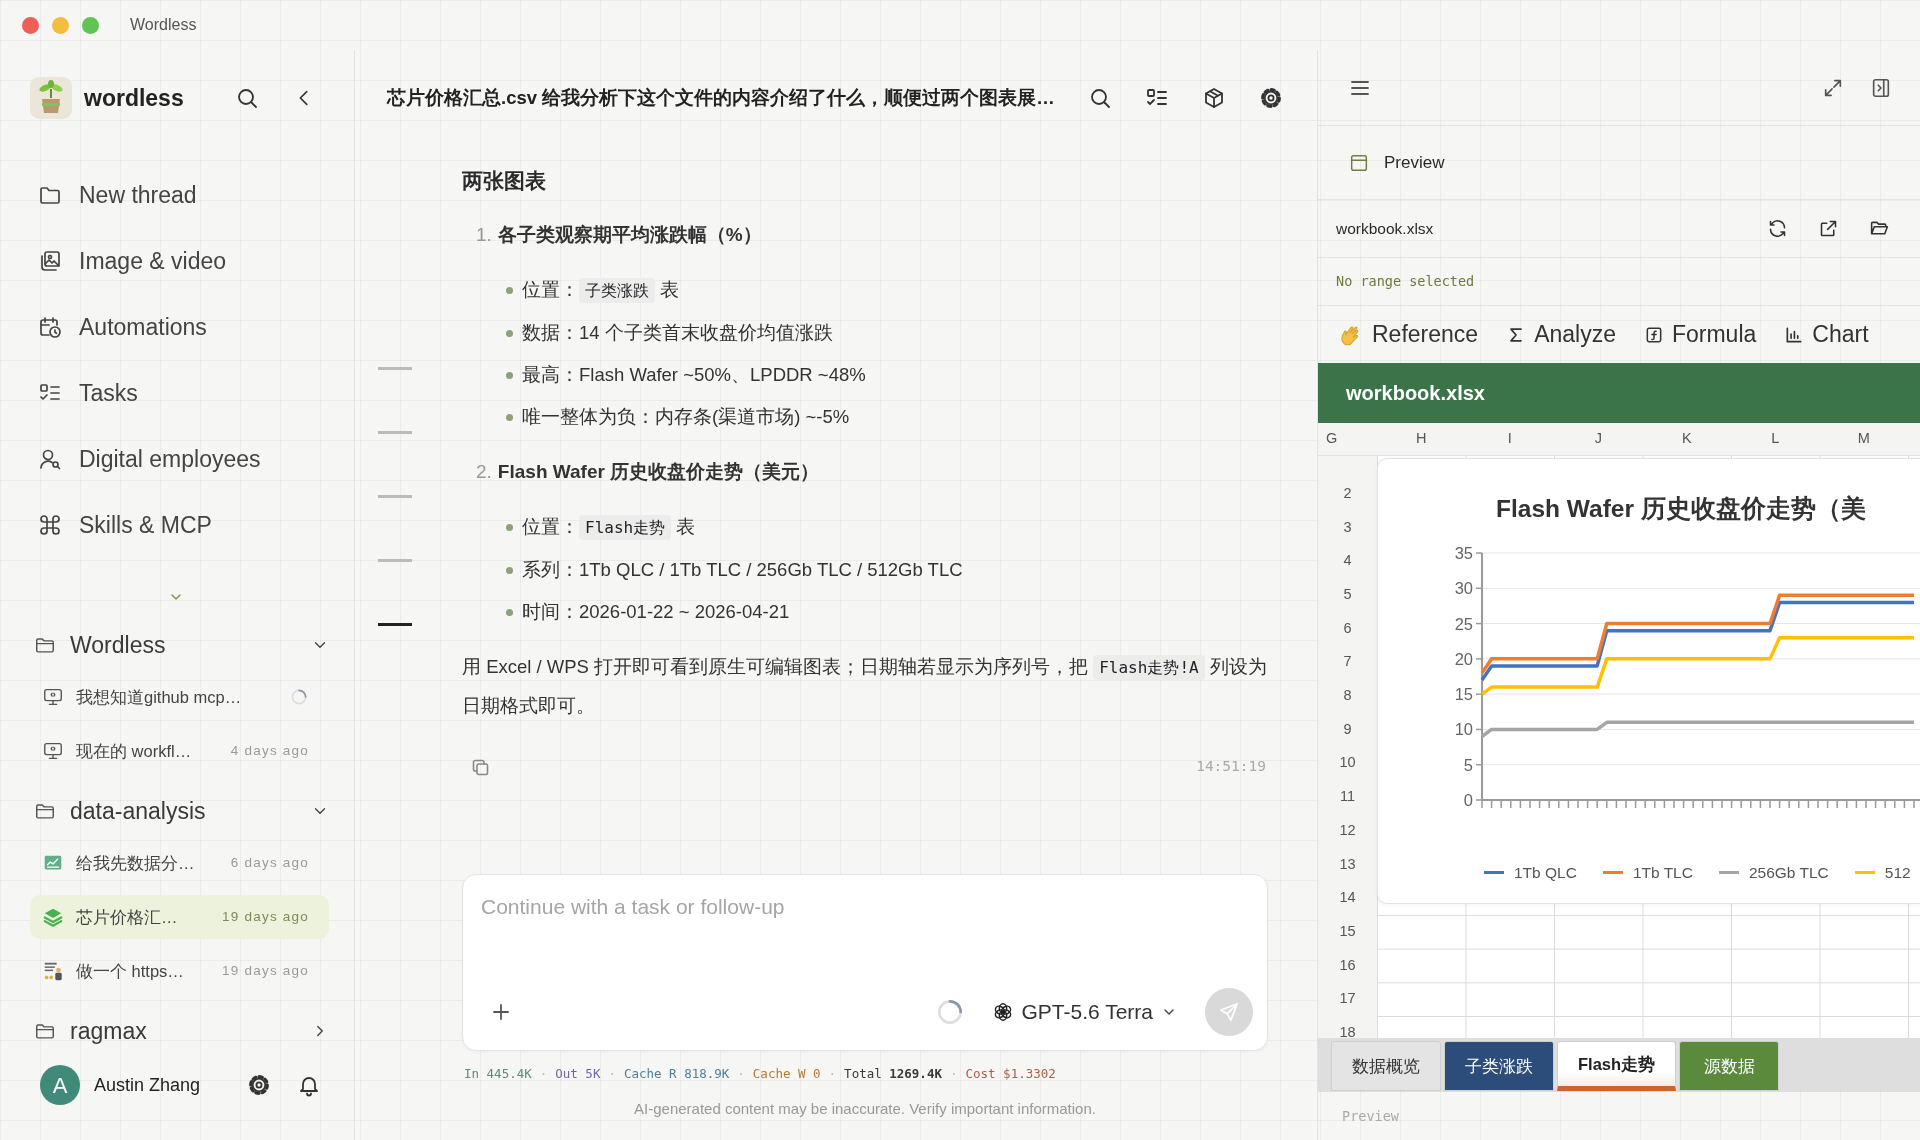 This screenshot has width=1920, height=1140. I want to click on row-number: 9, so click(1347, 729).